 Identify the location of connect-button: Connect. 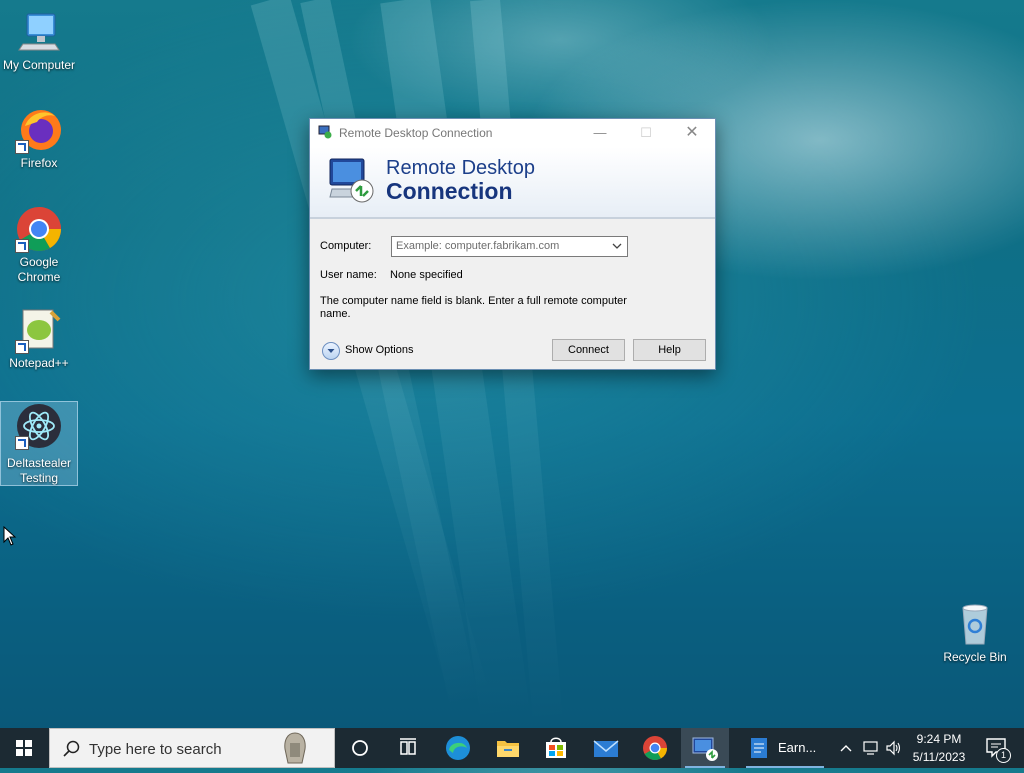
(588, 350).